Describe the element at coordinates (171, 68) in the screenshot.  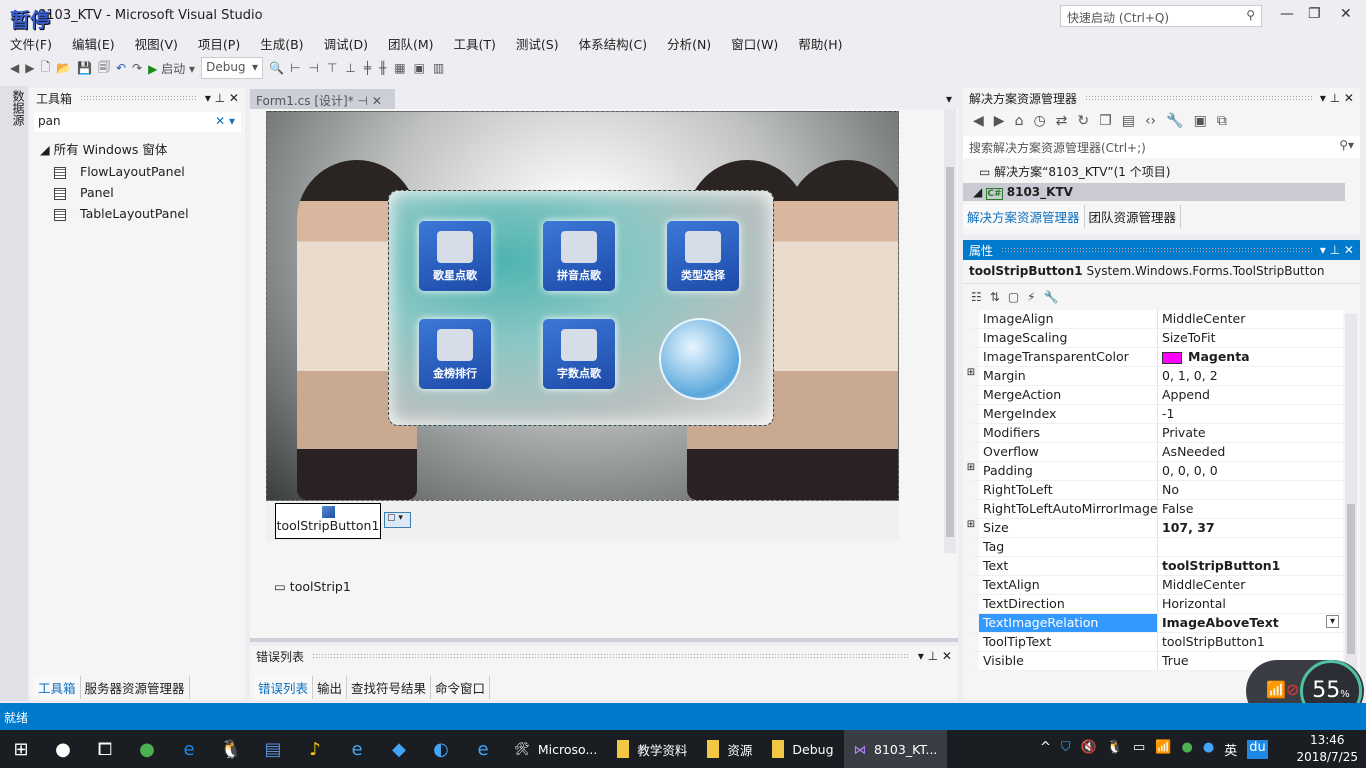
I see `start-button: ▶ 启动 ▾` at that location.